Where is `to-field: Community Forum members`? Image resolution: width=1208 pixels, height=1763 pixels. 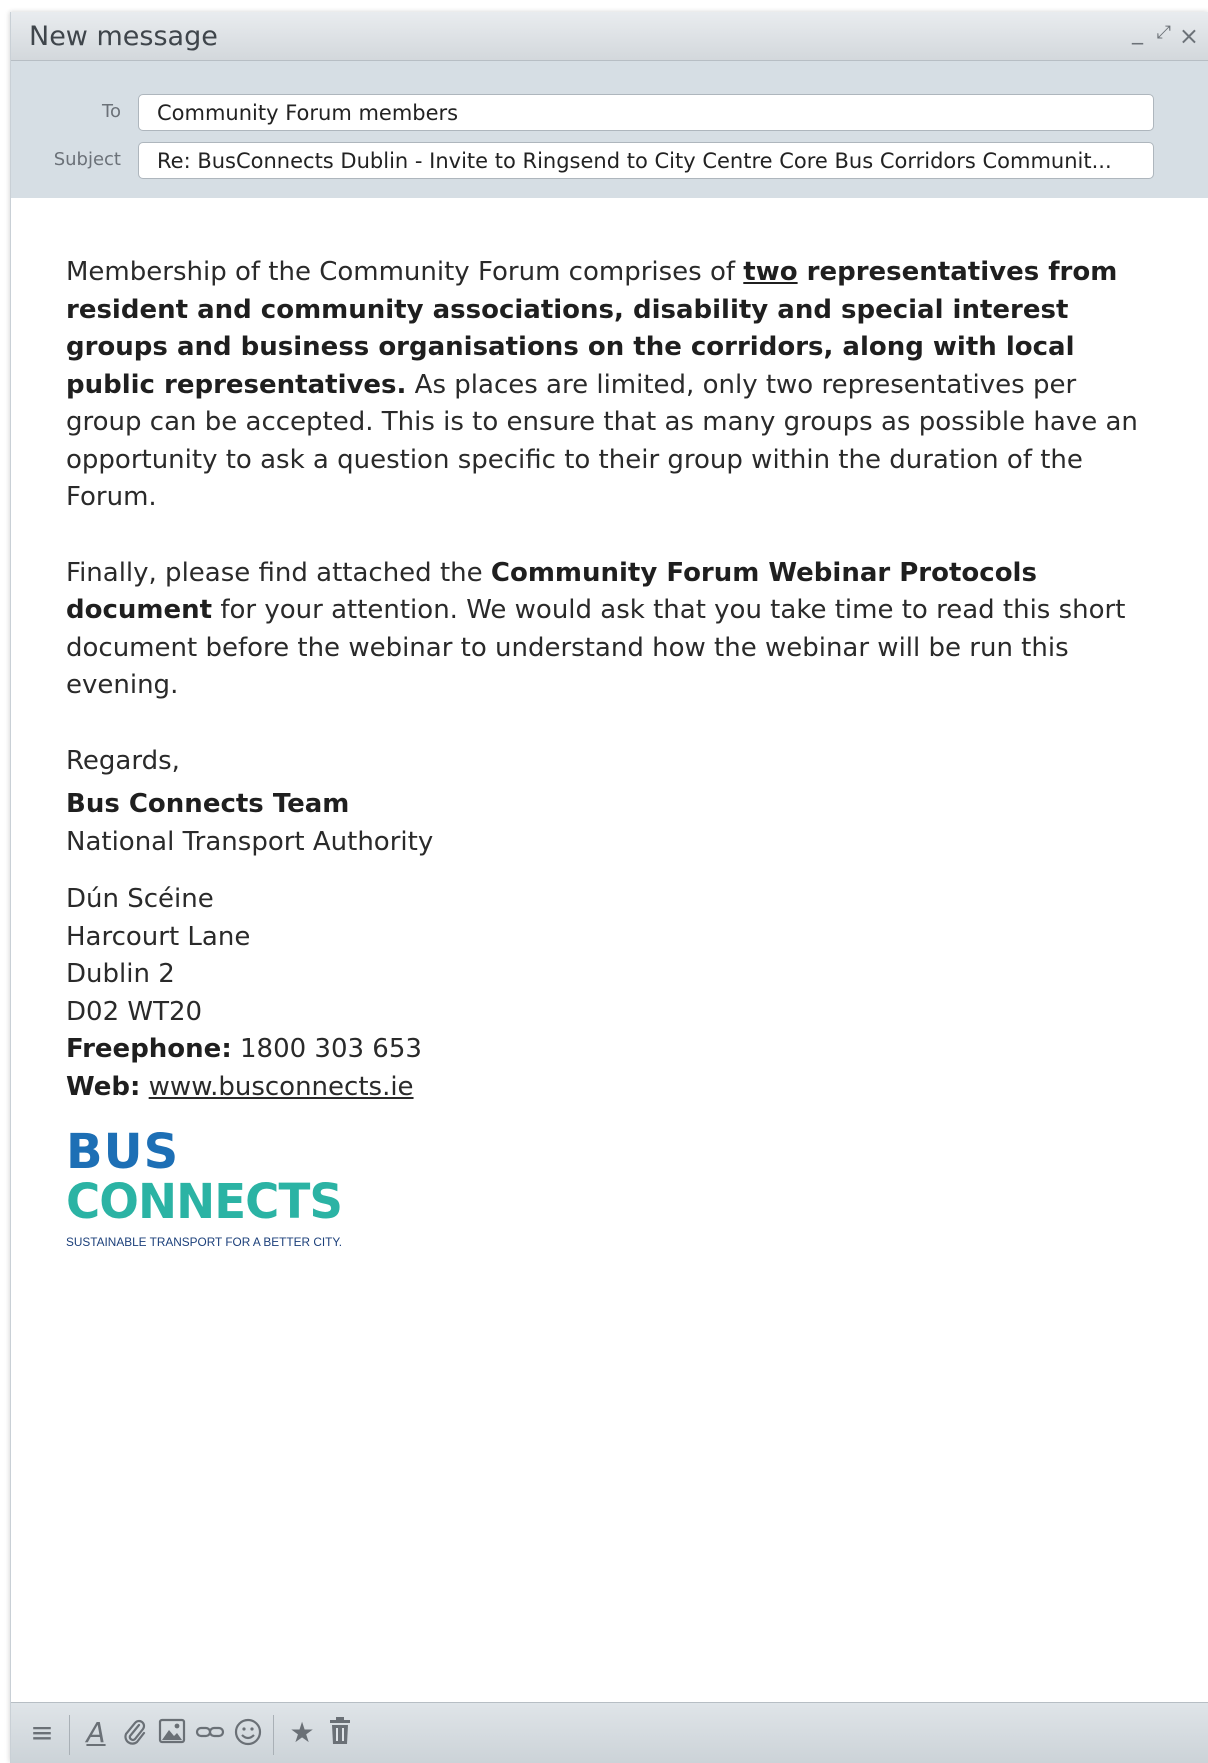
to-field: Community Forum members is located at coordinates (646, 112).